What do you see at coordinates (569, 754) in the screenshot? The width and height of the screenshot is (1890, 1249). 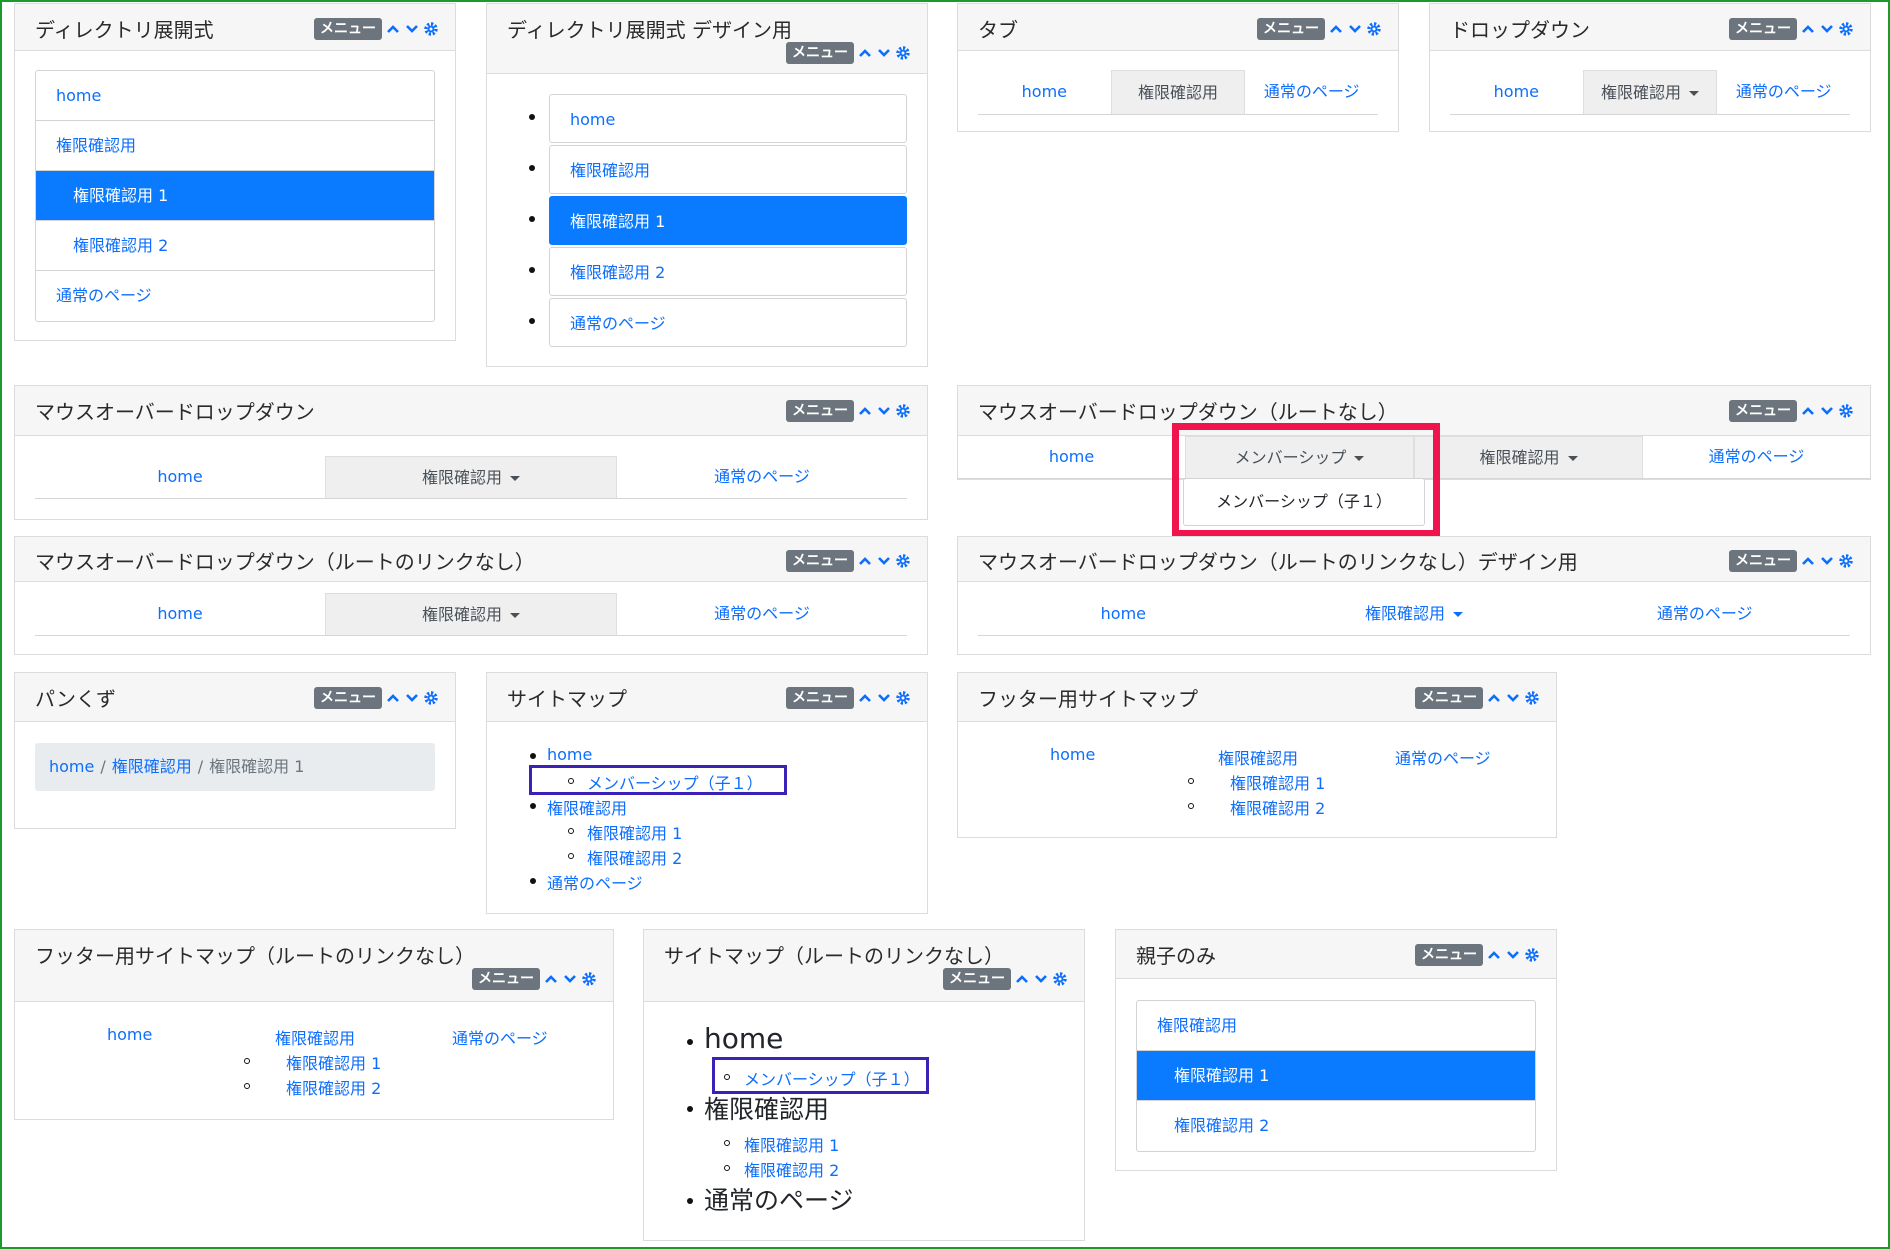 I see `sitemap-link-home: home` at bounding box center [569, 754].